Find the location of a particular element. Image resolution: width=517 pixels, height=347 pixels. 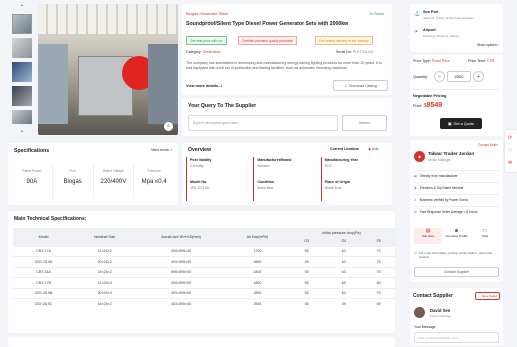

tab-company-profile: ☻ Company Profile is located at coordinates (456, 236).